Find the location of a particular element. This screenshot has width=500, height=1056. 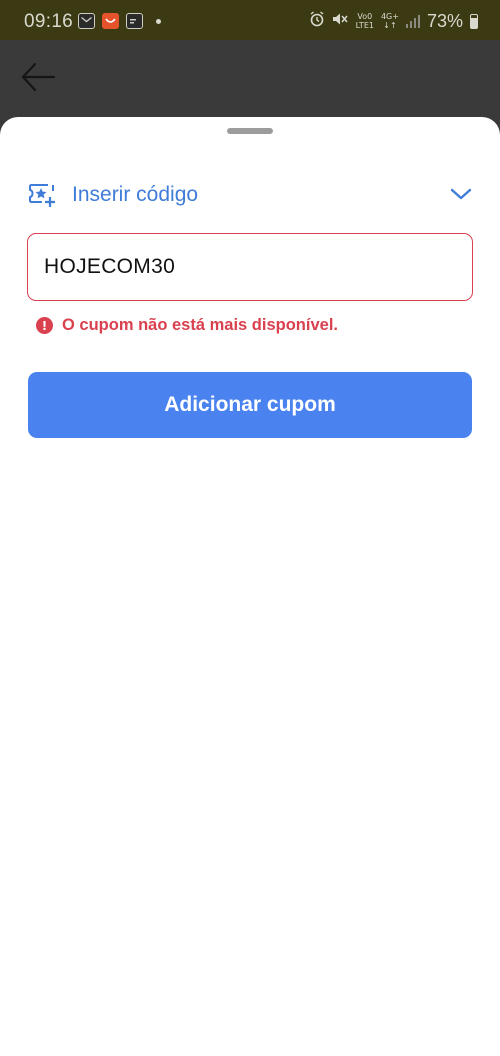

error-message-row: ! O cupom não está mais disponível. is located at coordinates (187, 325).